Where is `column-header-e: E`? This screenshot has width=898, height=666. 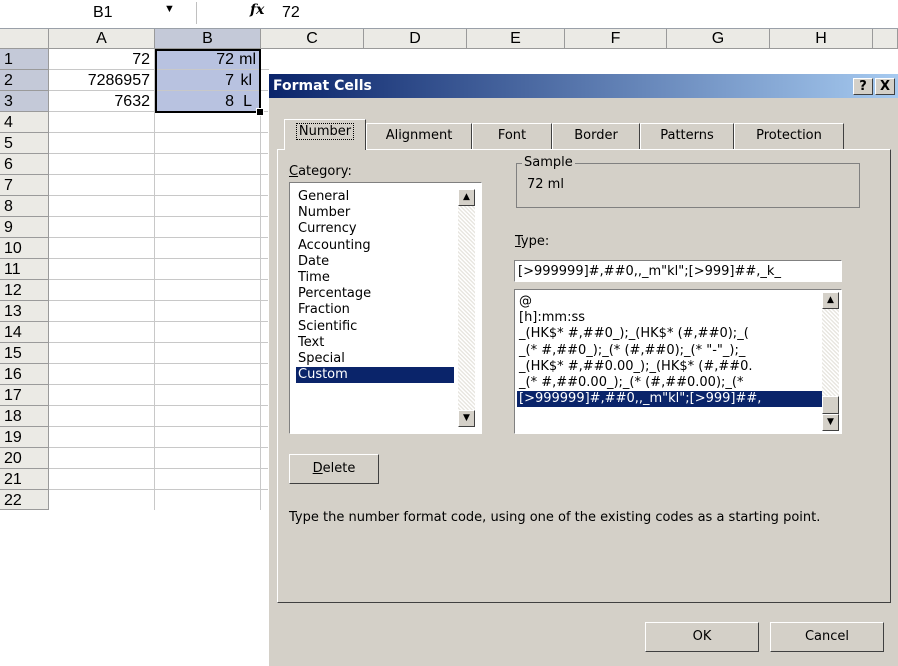 column-header-e: E is located at coordinates (516, 39).